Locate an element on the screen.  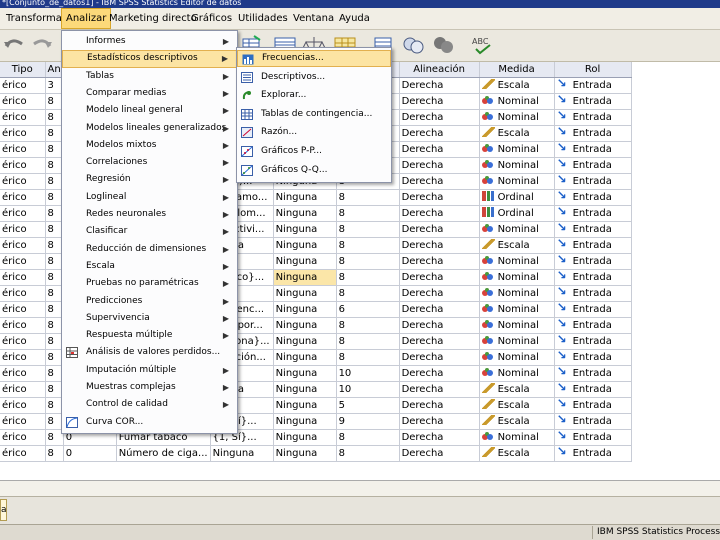
redo-icon is located at coordinates (42, 45).